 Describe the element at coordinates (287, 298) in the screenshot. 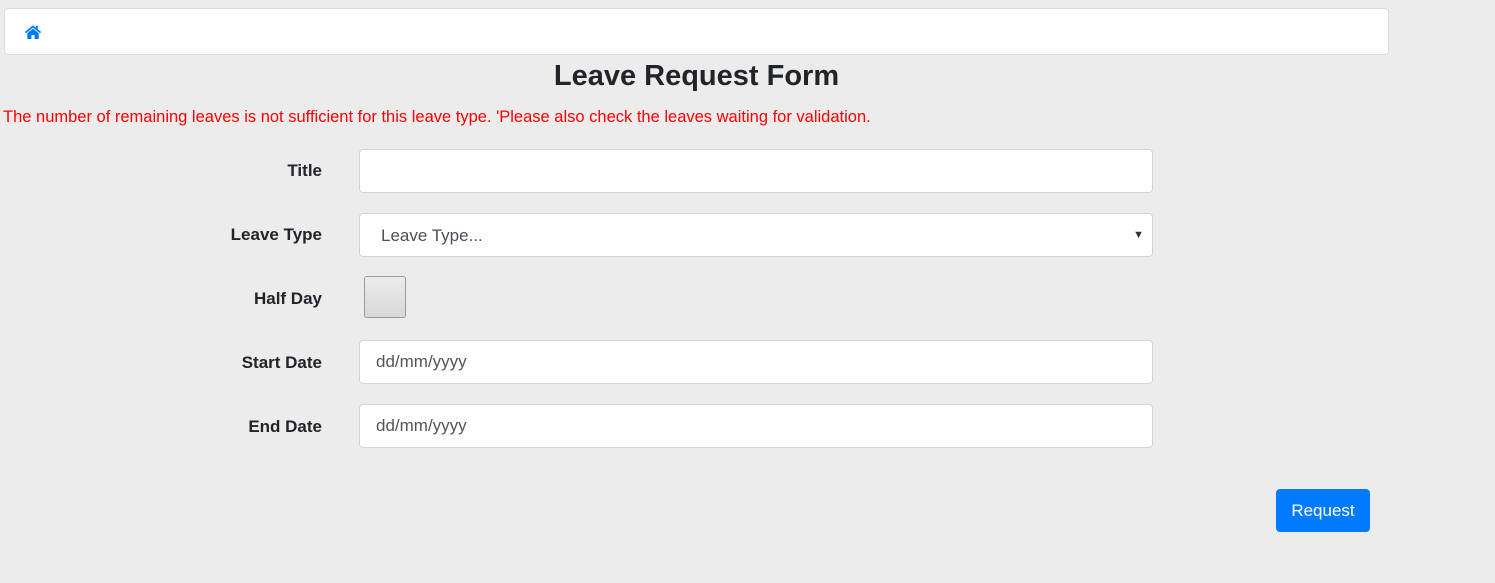

I see `half-day-label: Half Day` at that location.